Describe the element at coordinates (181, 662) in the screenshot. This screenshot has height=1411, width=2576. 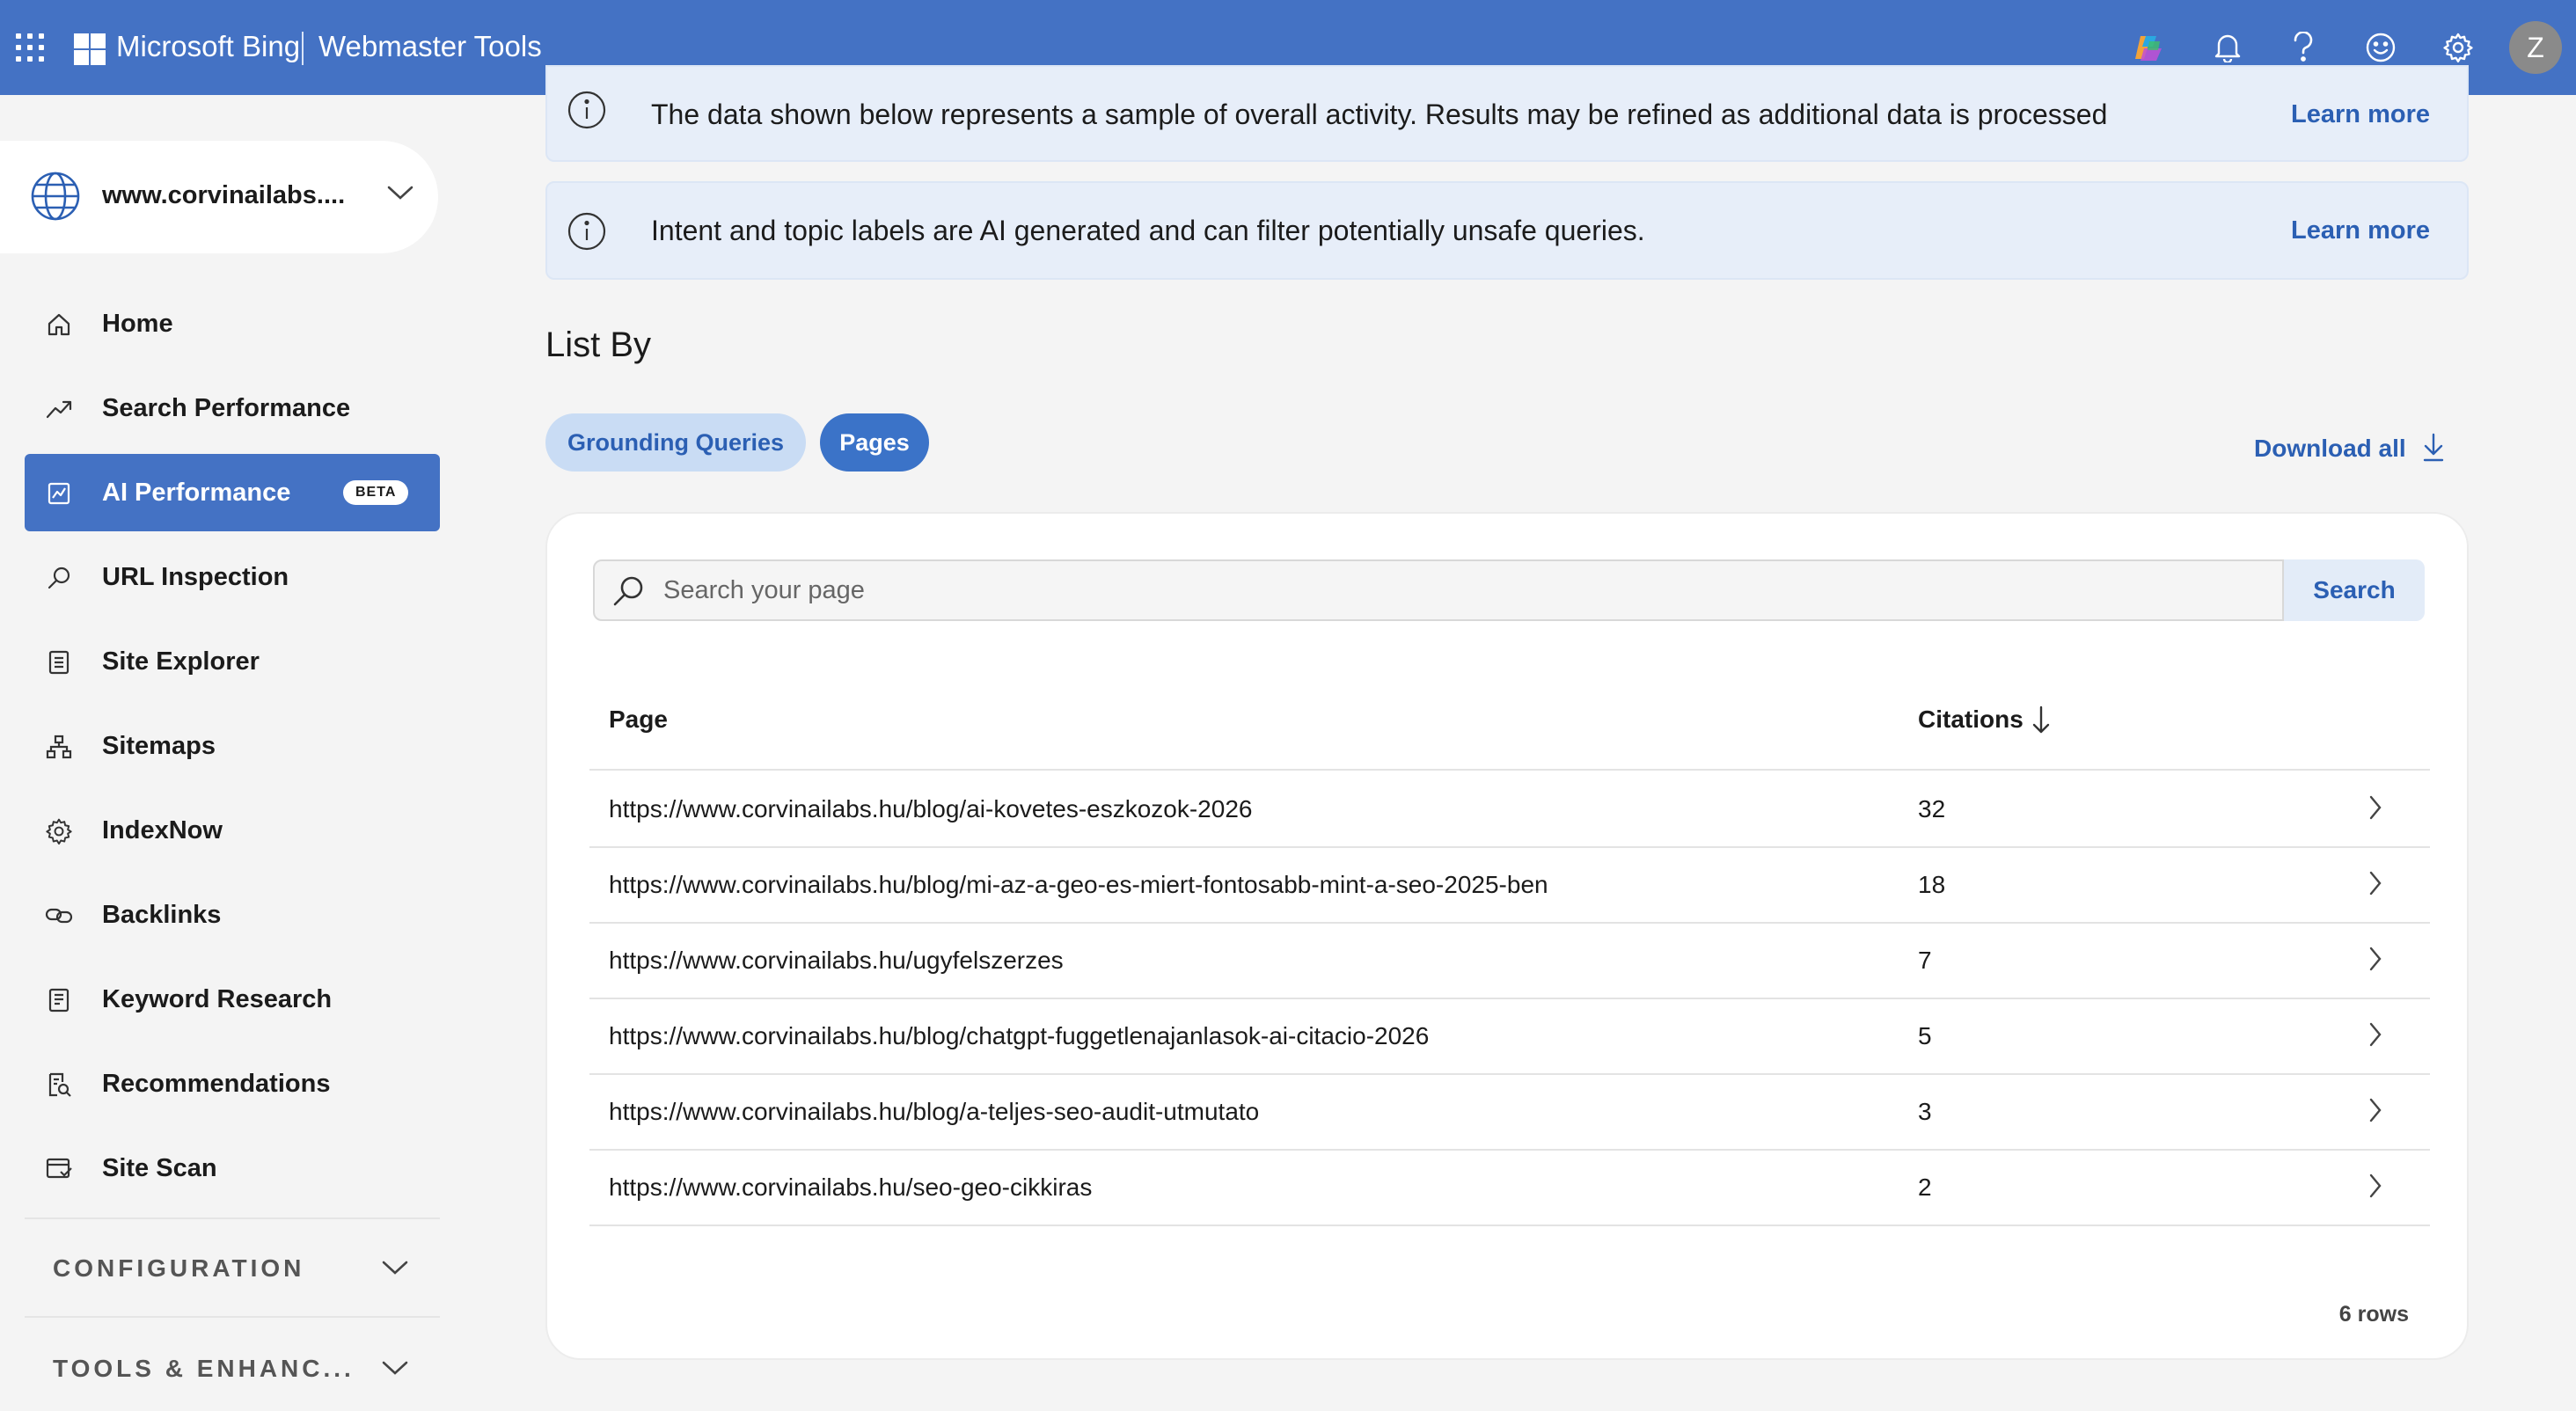
I see `sidebar-item-label: Site Explorer` at that location.